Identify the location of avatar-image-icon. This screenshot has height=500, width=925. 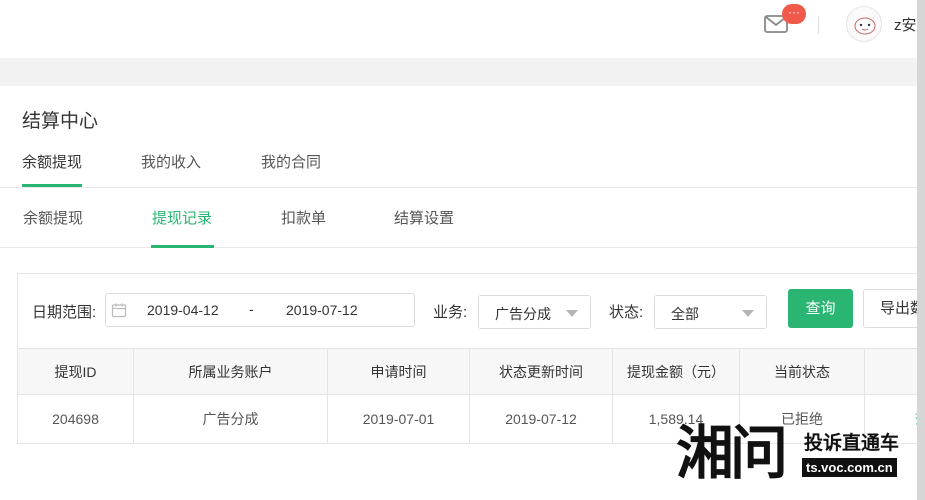
(865, 26).